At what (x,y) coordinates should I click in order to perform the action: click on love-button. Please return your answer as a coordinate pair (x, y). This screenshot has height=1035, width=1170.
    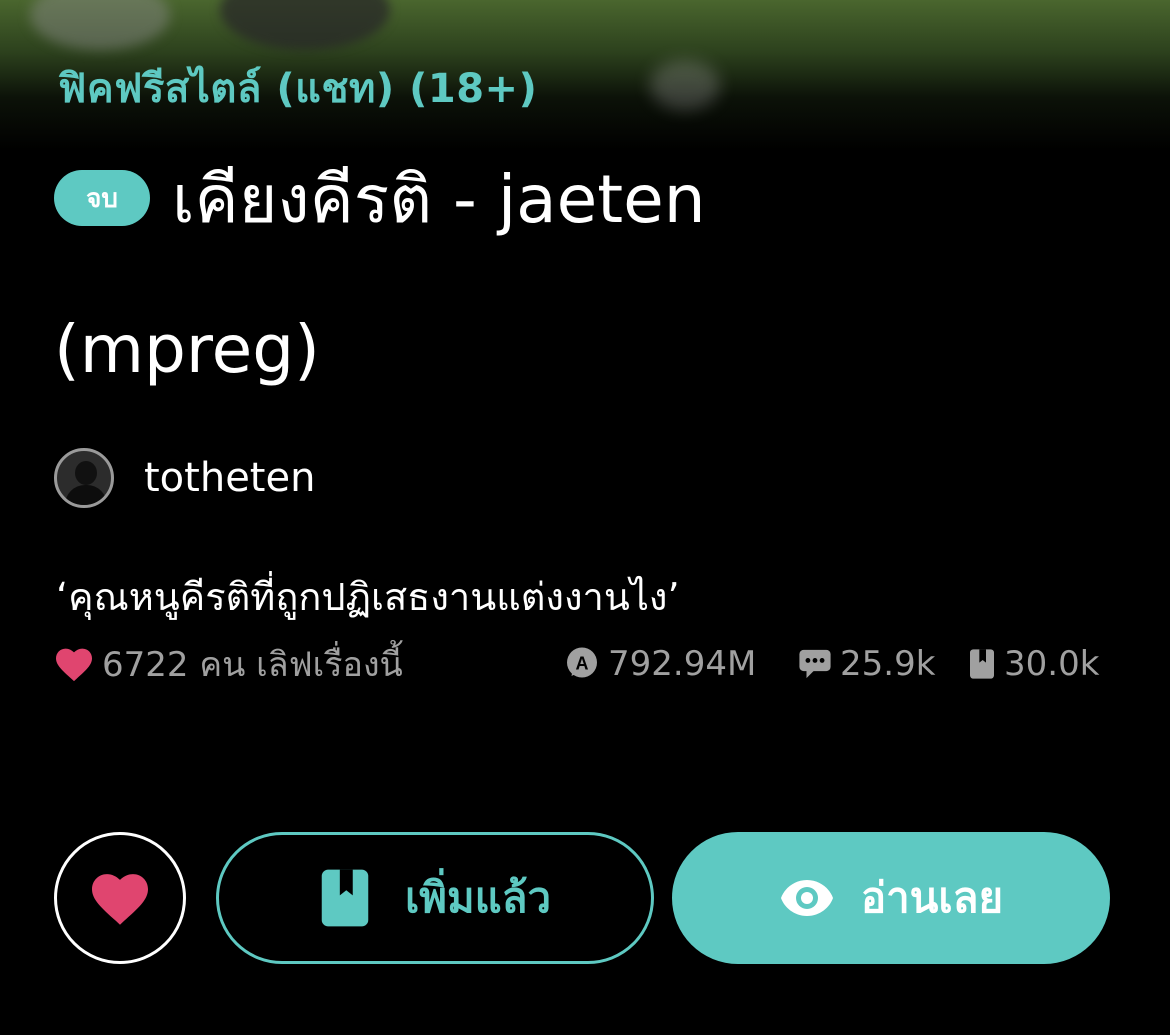
    Looking at the image, I should click on (120, 898).